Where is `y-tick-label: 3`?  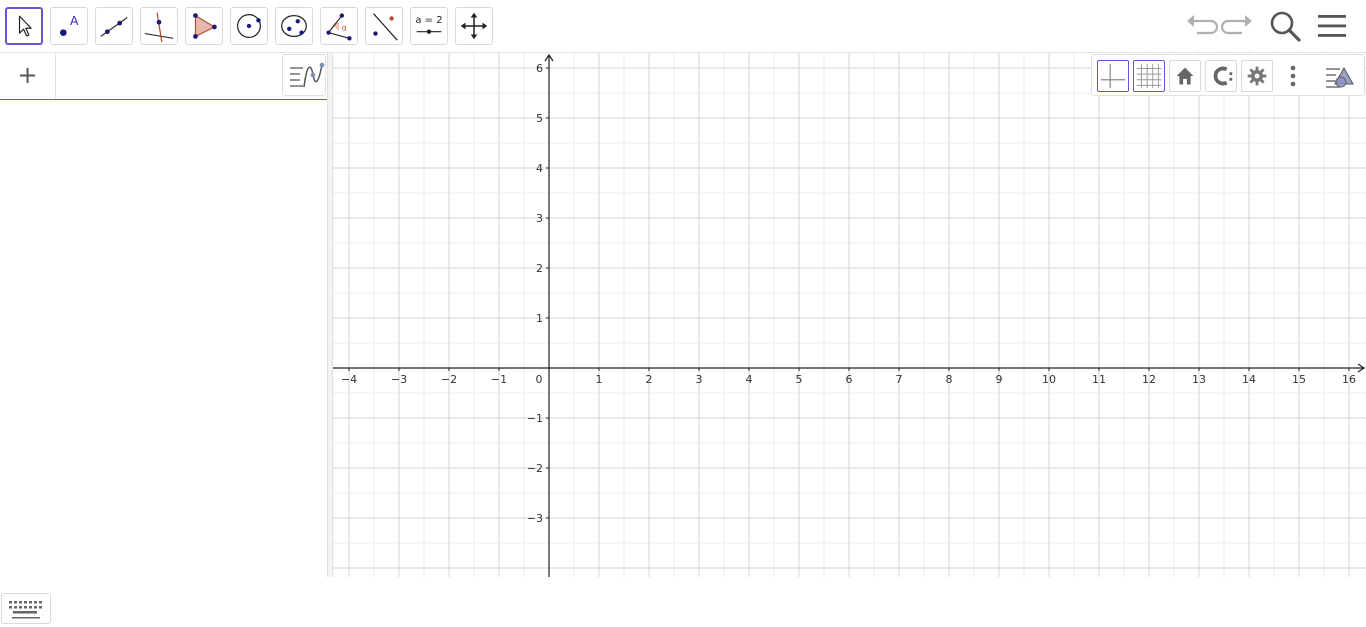 y-tick-label: 3 is located at coordinates (539, 218).